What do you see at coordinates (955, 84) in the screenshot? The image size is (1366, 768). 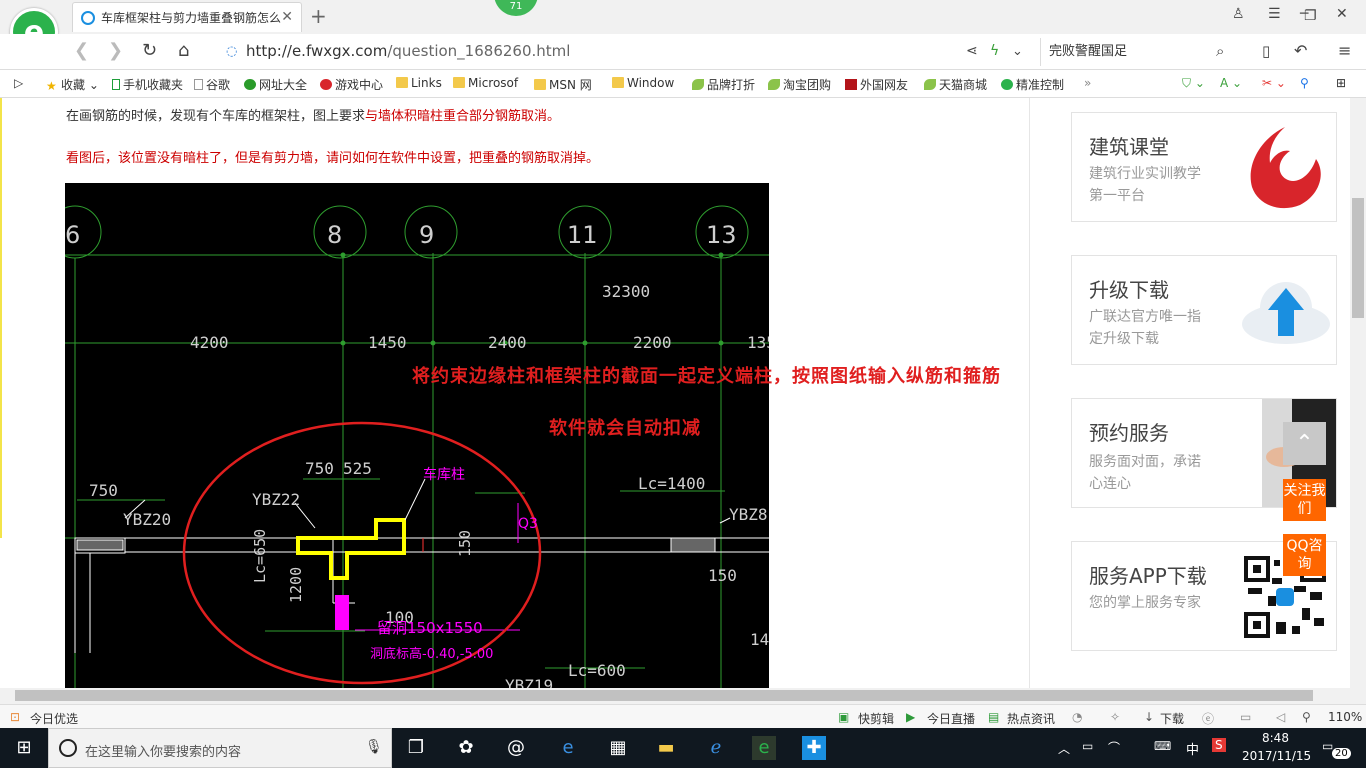 I see `bookmark-item: 天猫商城` at bounding box center [955, 84].